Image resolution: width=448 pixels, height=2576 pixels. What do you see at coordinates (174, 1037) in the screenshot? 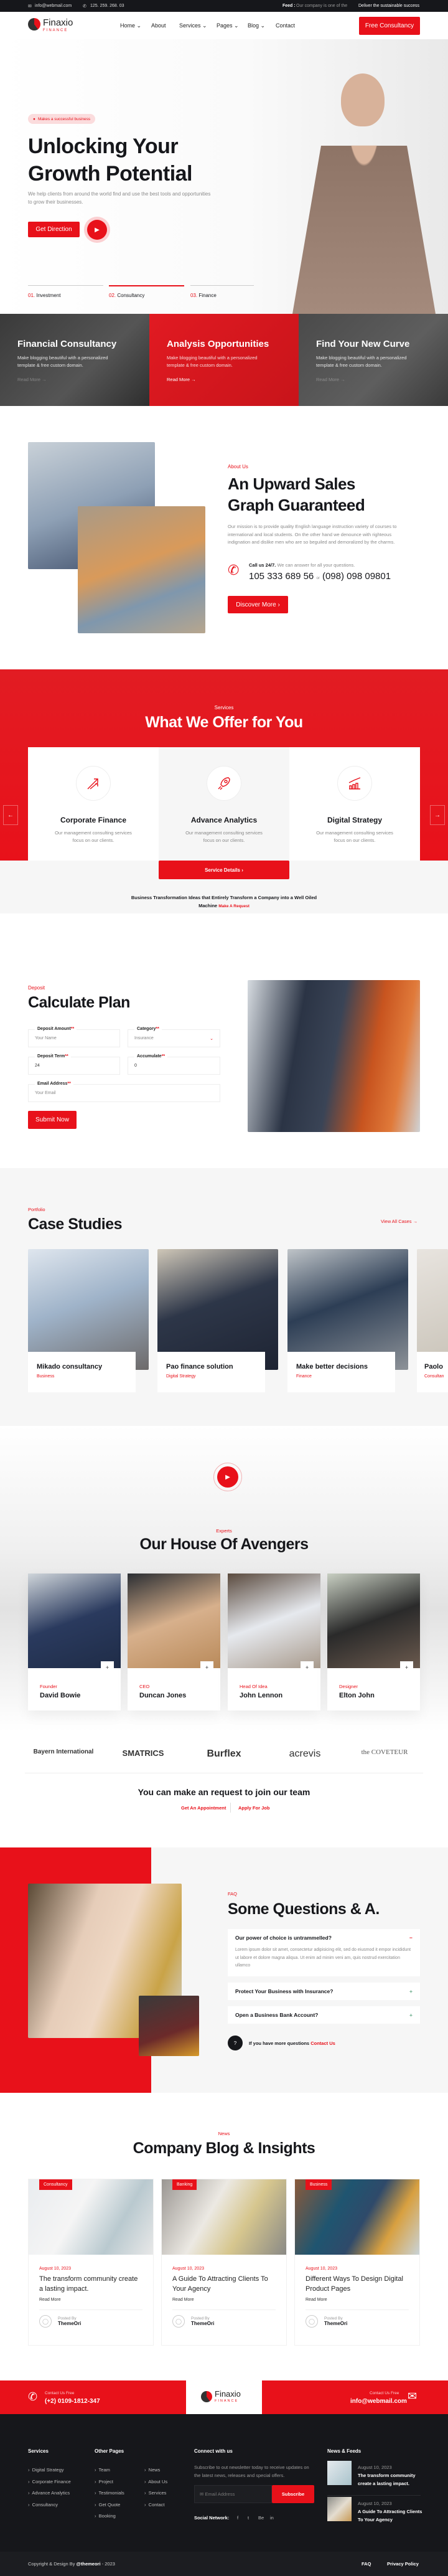
I see `category-select: Category** Insurance ⌄` at bounding box center [174, 1037].